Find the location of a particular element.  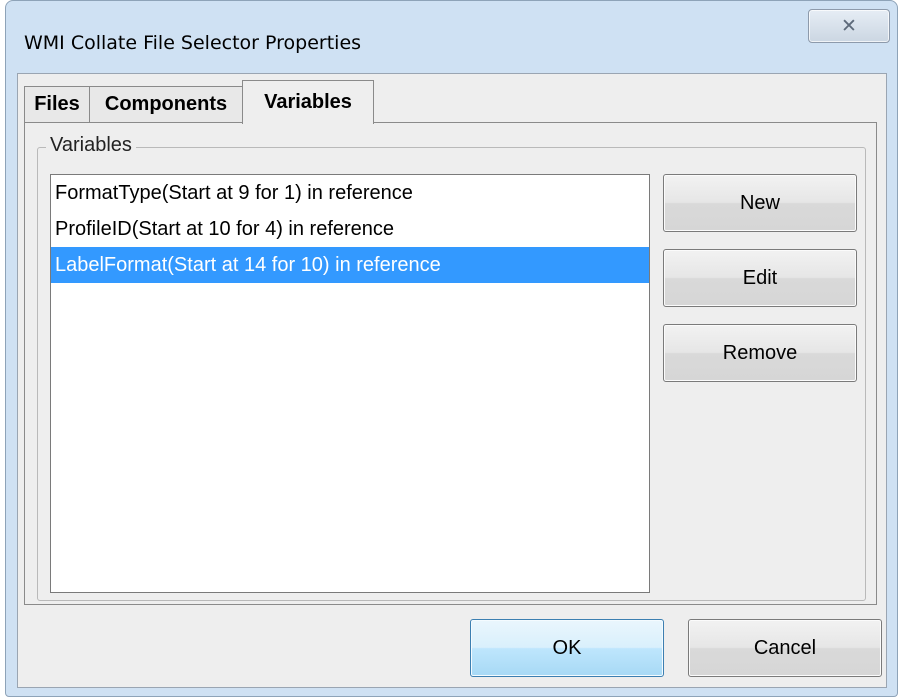

tab-components: Components is located at coordinates (166, 104).